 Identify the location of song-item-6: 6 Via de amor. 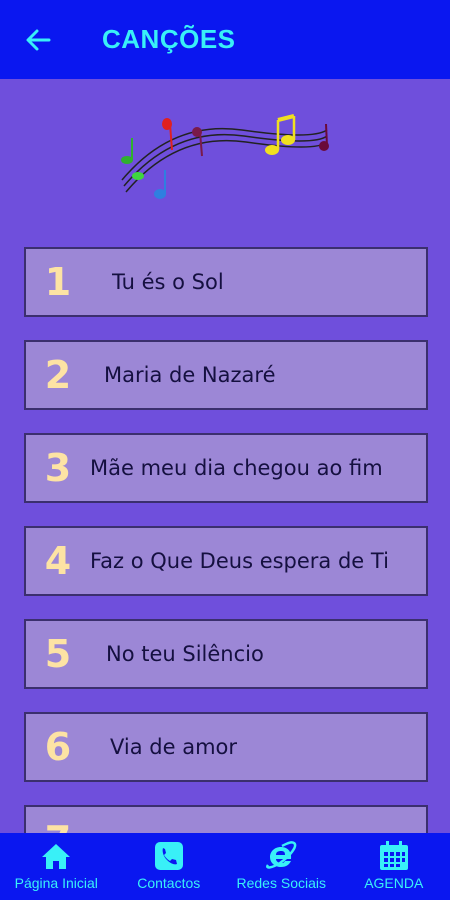
(226, 747).